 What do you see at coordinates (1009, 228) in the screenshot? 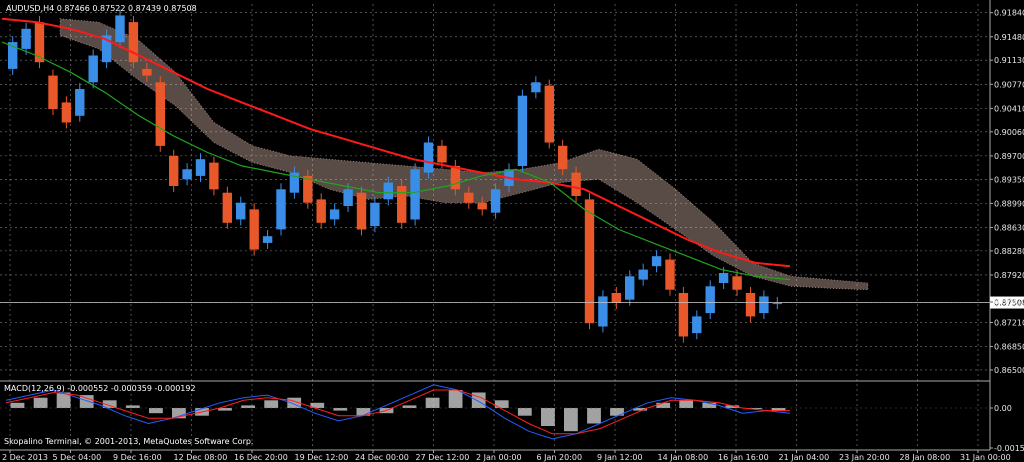
I see `price-tick-label: 0.88630` at bounding box center [1009, 228].